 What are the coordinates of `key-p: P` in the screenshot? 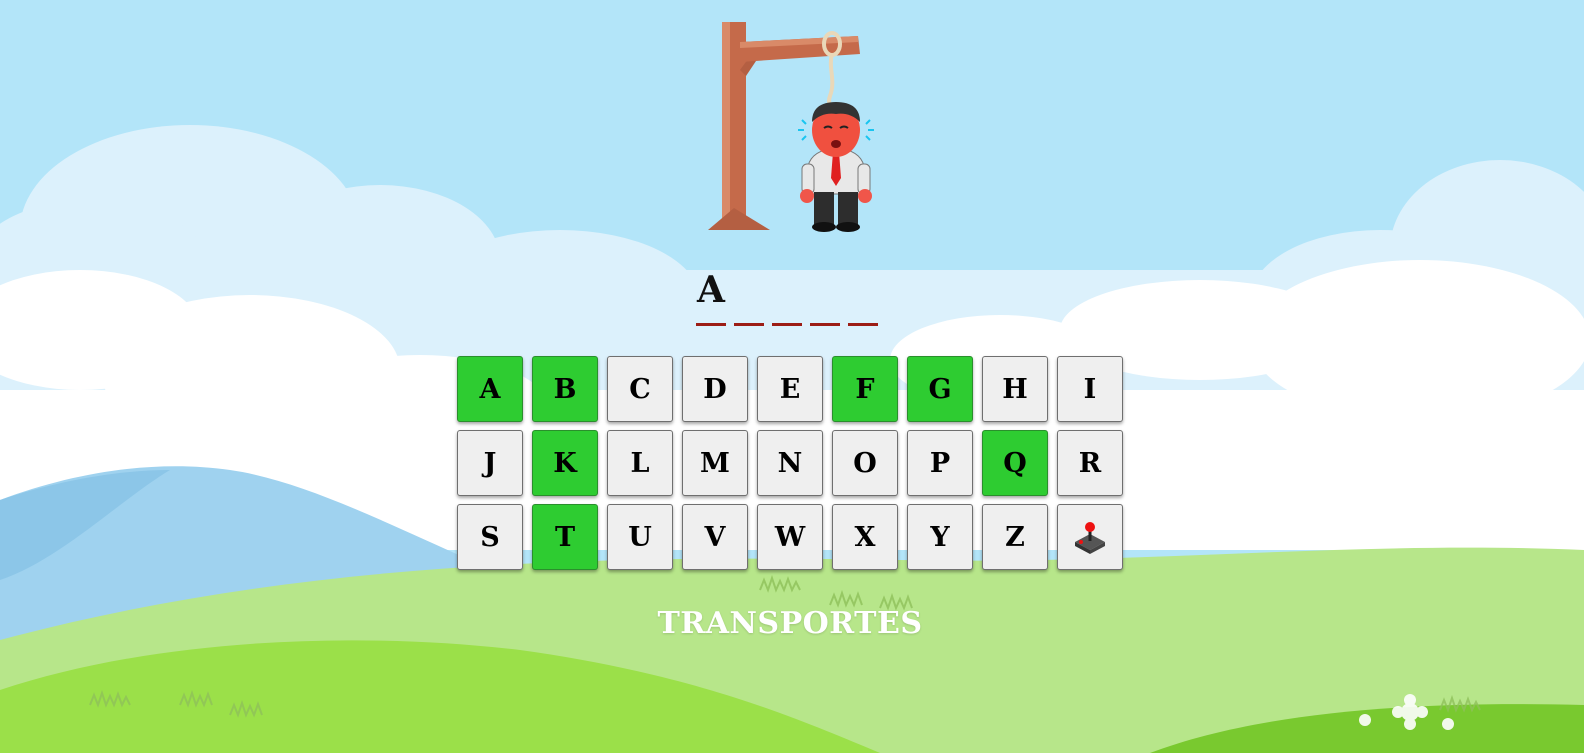 It's located at (940, 463).